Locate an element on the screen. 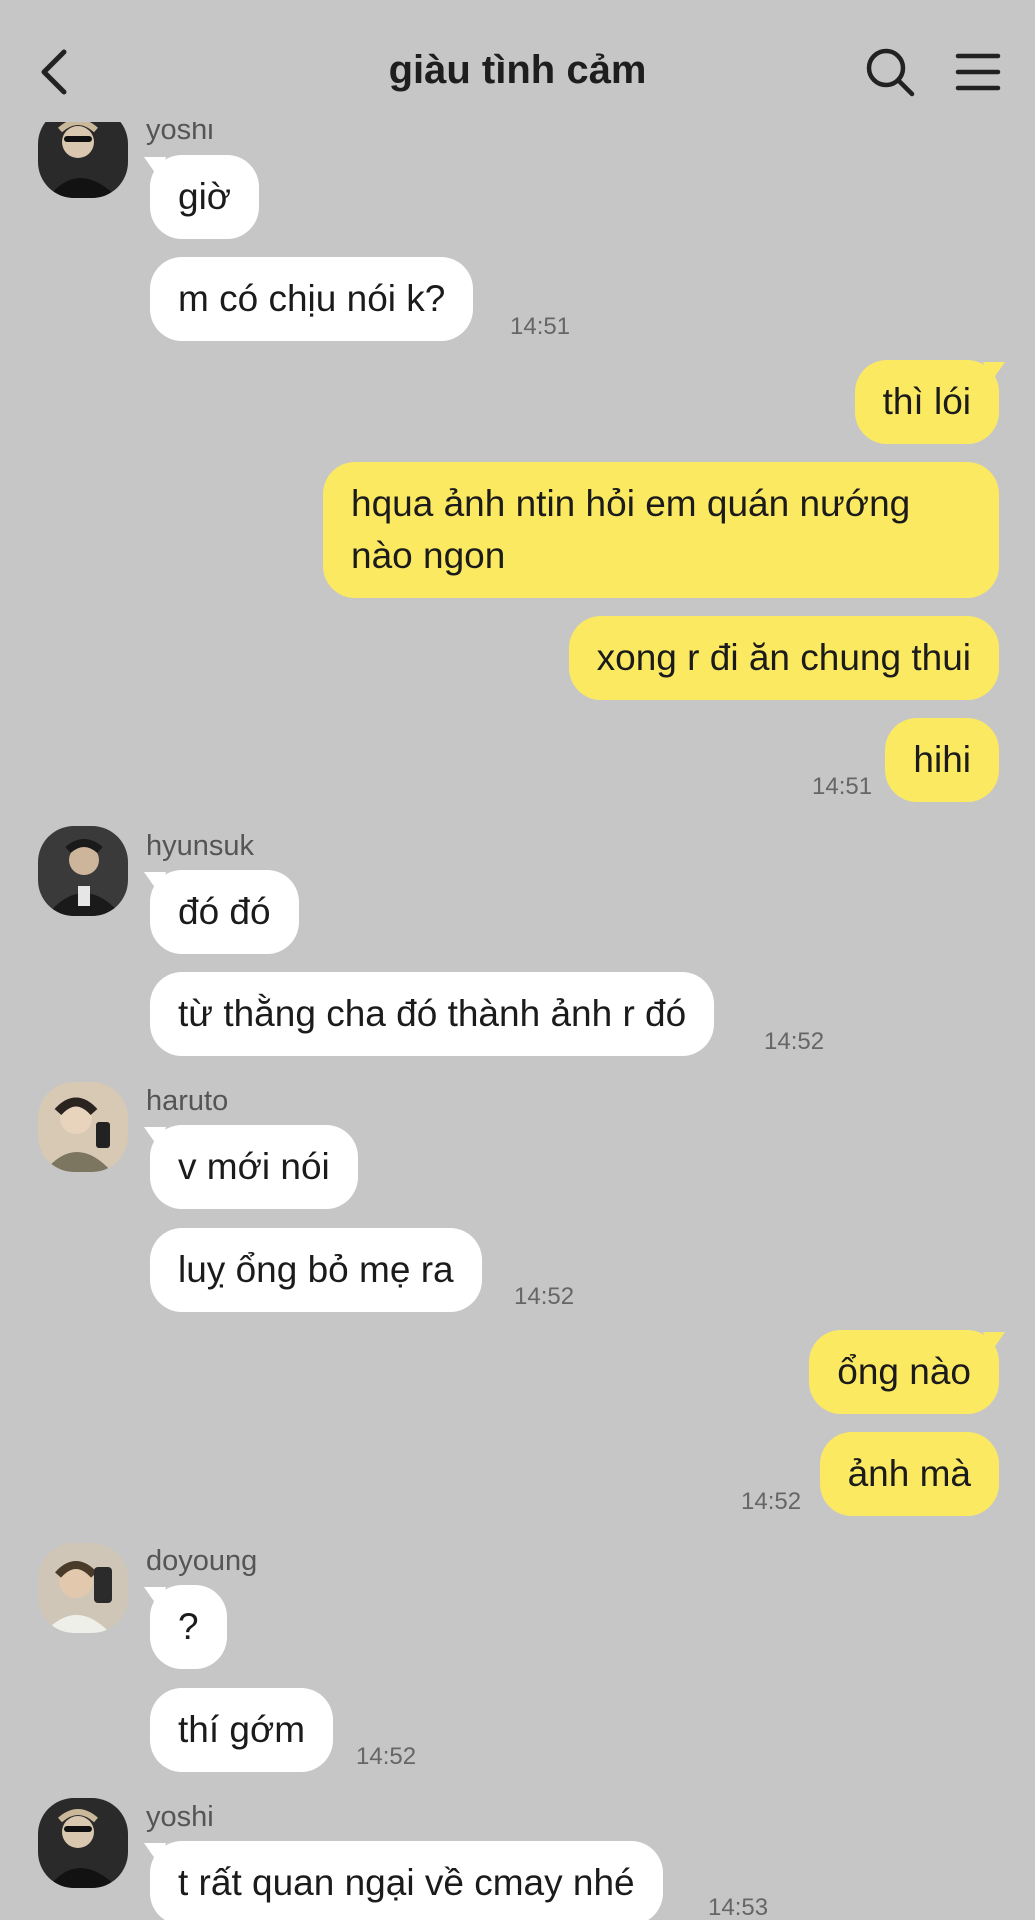 Image resolution: width=1035 pixels, height=1920 pixels. menu-icon is located at coordinates (978, 72).